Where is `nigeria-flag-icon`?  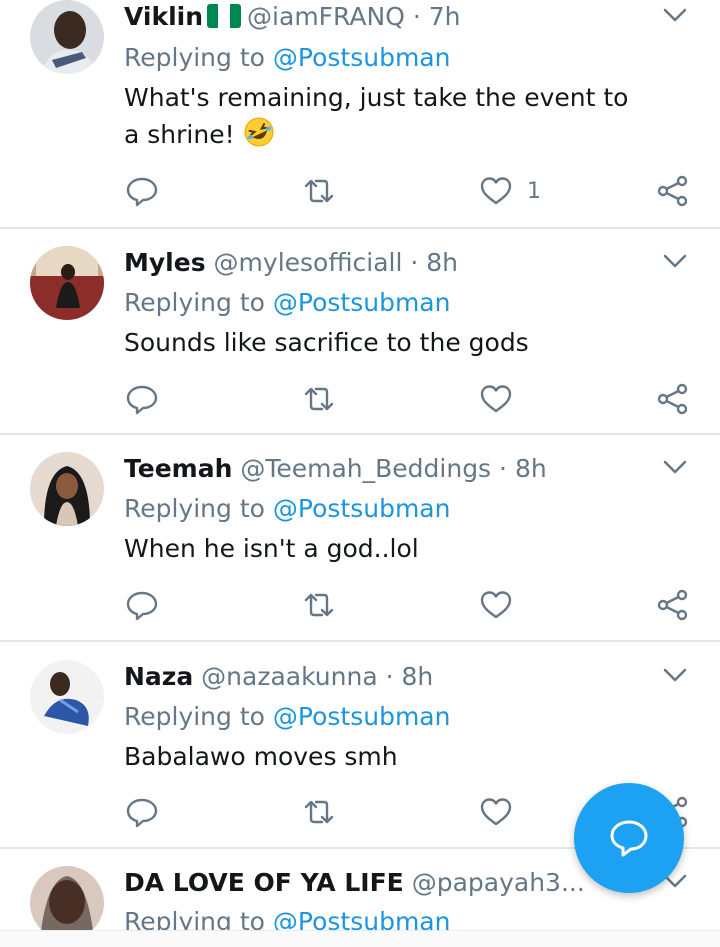 nigeria-flag-icon is located at coordinates (224, 16).